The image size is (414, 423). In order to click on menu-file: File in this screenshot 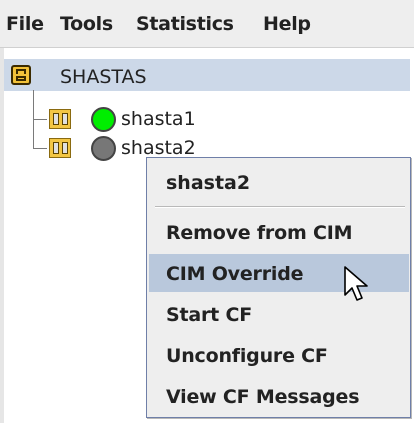, I will do `click(25, 24)`.